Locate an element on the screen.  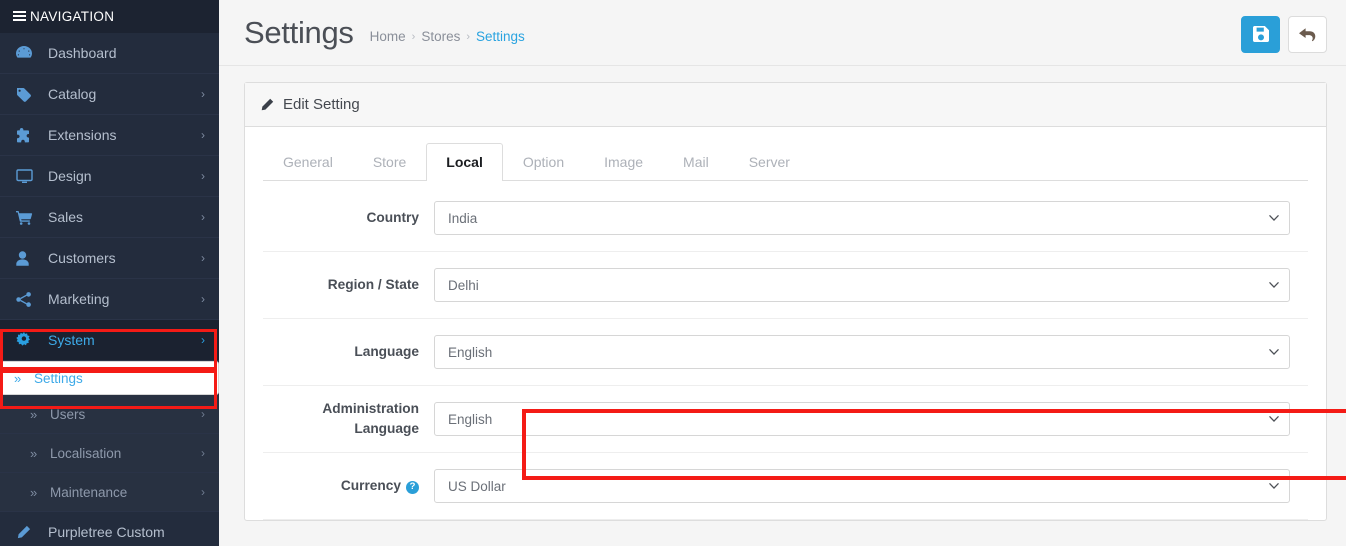
cart-icon is located at coordinates (28, 217).